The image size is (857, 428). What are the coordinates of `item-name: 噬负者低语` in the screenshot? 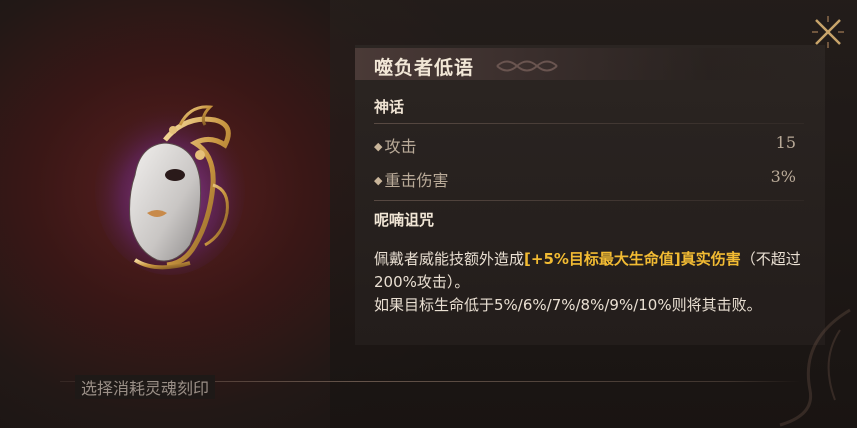 It's located at (424, 68).